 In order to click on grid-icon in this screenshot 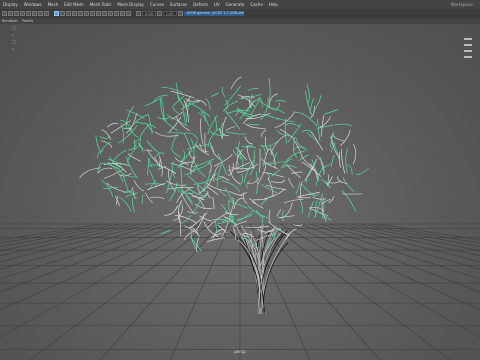, I will do `click(28, 13)`.